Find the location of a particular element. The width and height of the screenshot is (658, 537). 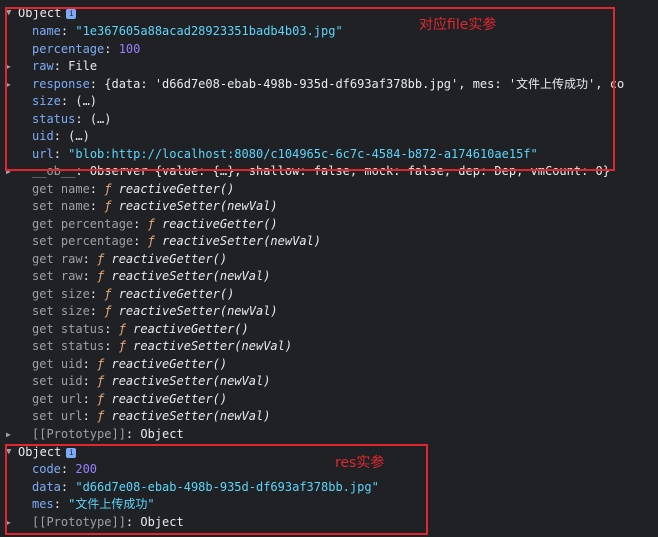

accessor-entry: get uid: ƒ reactiveGetter() is located at coordinates (129, 364).